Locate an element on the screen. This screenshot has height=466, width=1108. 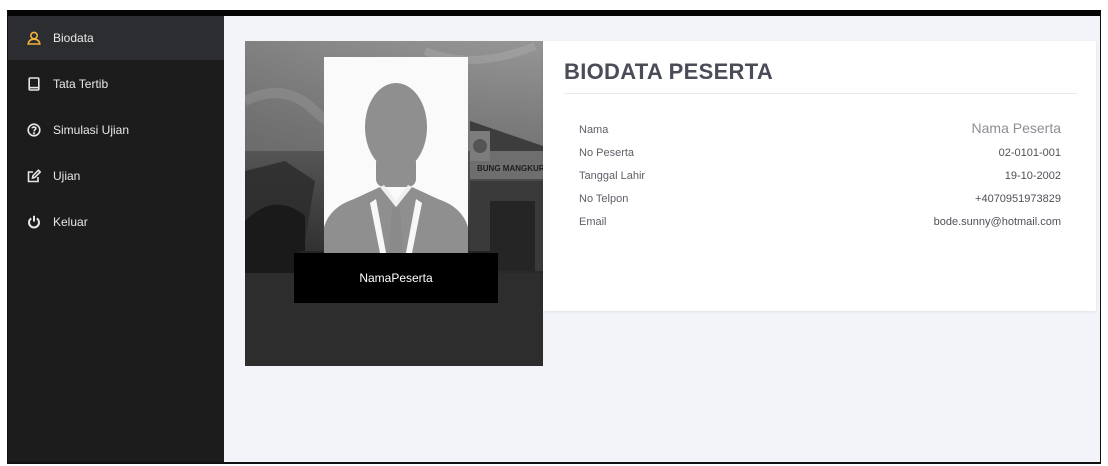
power-icon is located at coordinates (34, 222).